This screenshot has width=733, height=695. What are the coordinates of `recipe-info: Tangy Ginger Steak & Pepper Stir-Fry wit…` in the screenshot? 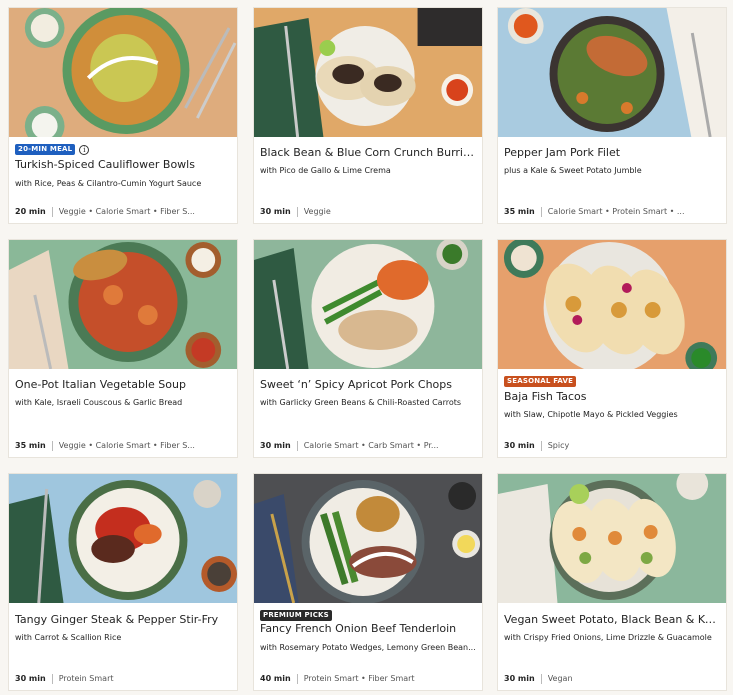 It's located at (123, 646).